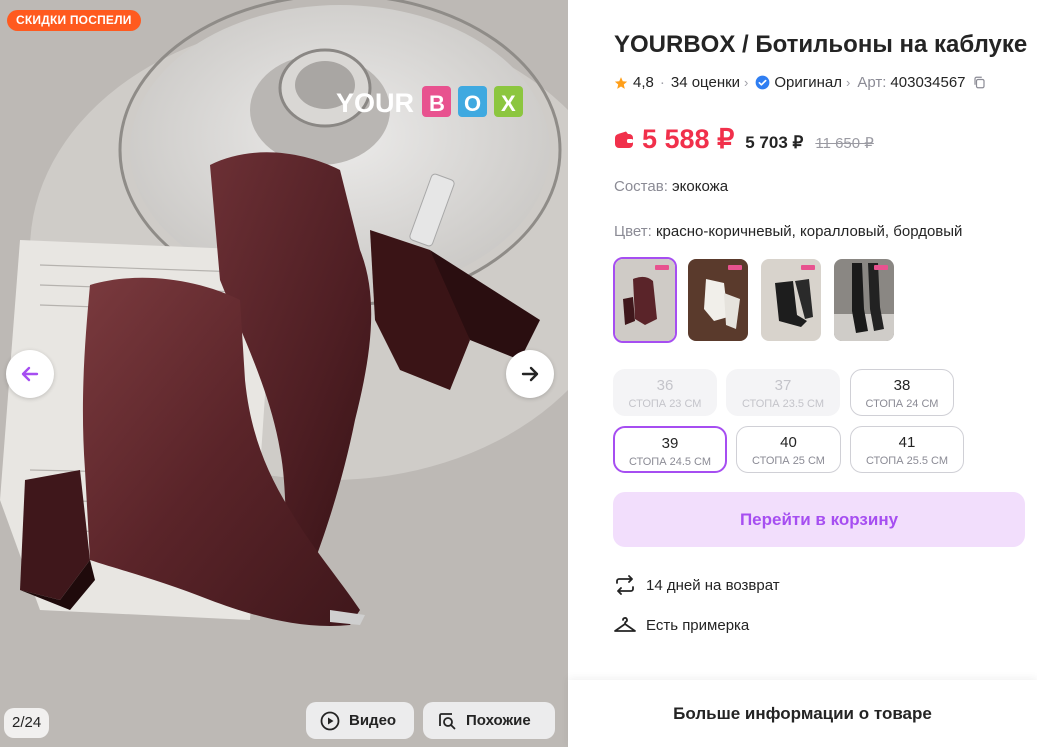 Image resolution: width=1037 pixels, height=747 pixels. What do you see at coordinates (625, 625) in the screenshot?
I see `hanger-icon` at bounding box center [625, 625].